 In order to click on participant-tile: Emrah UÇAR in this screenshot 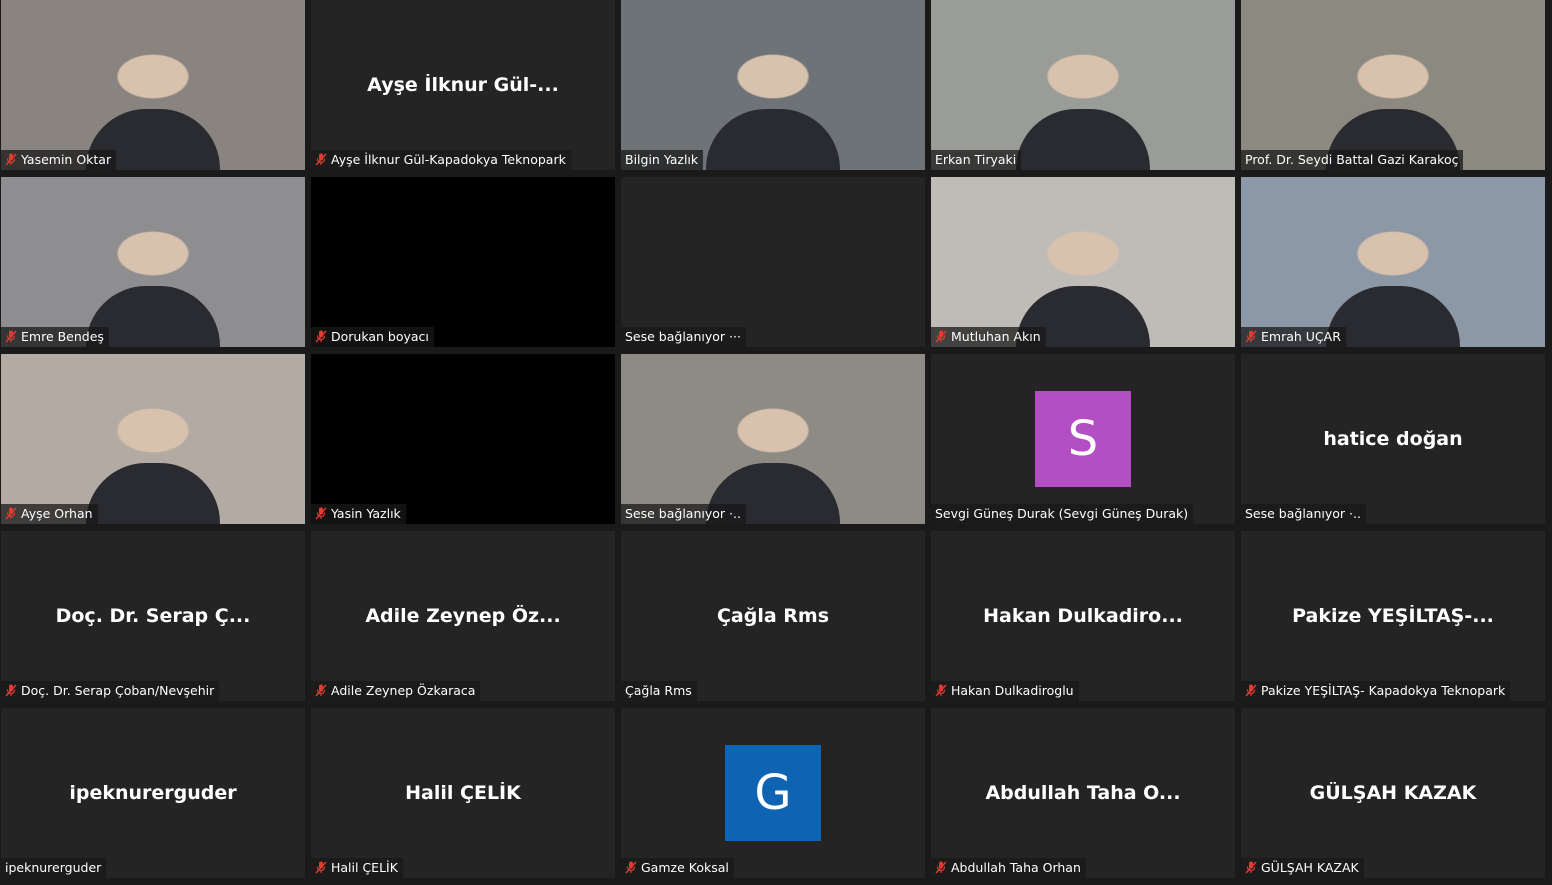, I will do `click(1393, 262)`.